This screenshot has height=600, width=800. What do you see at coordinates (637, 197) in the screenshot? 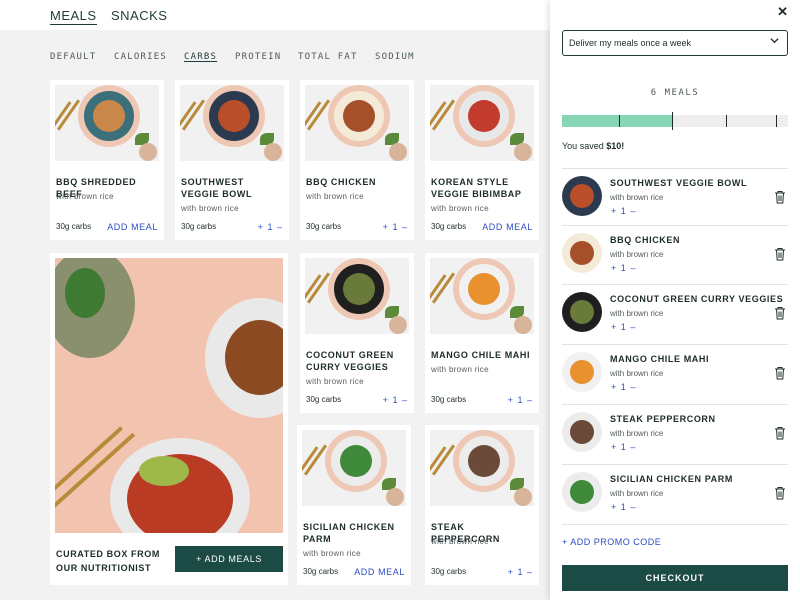
I see `cart-item-subtitle: with brown rice` at bounding box center [637, 197].